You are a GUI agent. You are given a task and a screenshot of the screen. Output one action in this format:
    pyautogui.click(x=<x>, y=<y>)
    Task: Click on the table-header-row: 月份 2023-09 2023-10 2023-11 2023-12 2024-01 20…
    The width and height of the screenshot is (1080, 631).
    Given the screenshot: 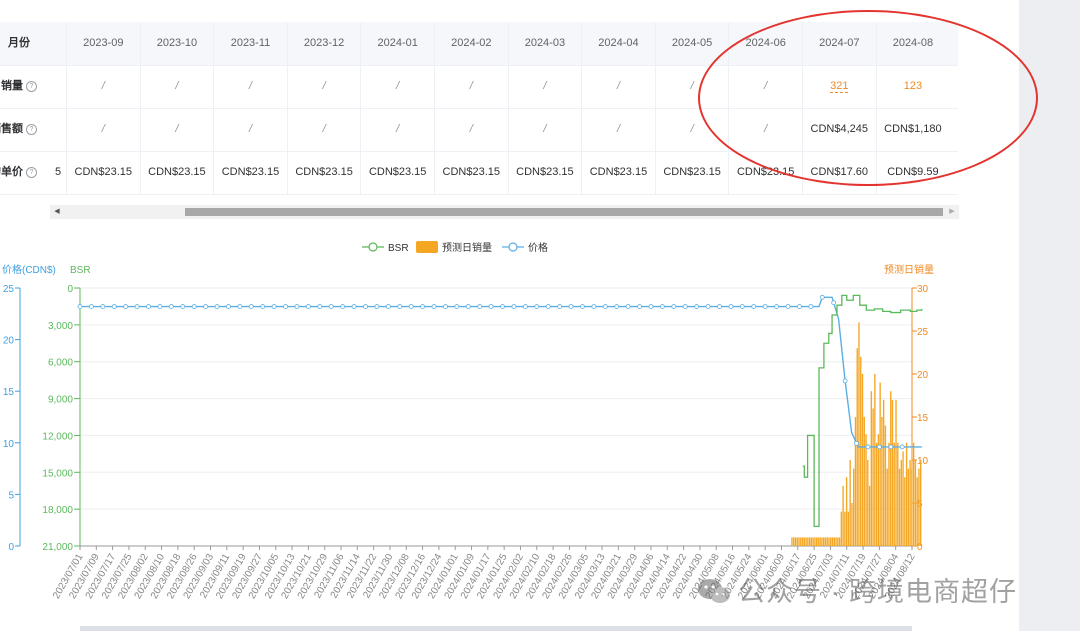 What is the action you would take?
    pyautogui.click(x=479, y=44)
    